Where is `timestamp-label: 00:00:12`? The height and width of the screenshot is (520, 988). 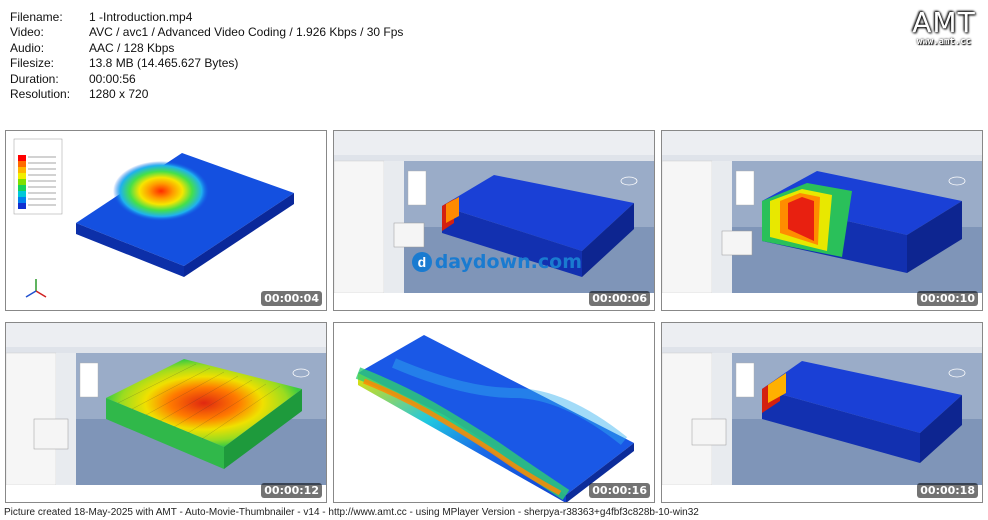
timestamp-label: 00:00:12 is located at coordinates (291, 490).